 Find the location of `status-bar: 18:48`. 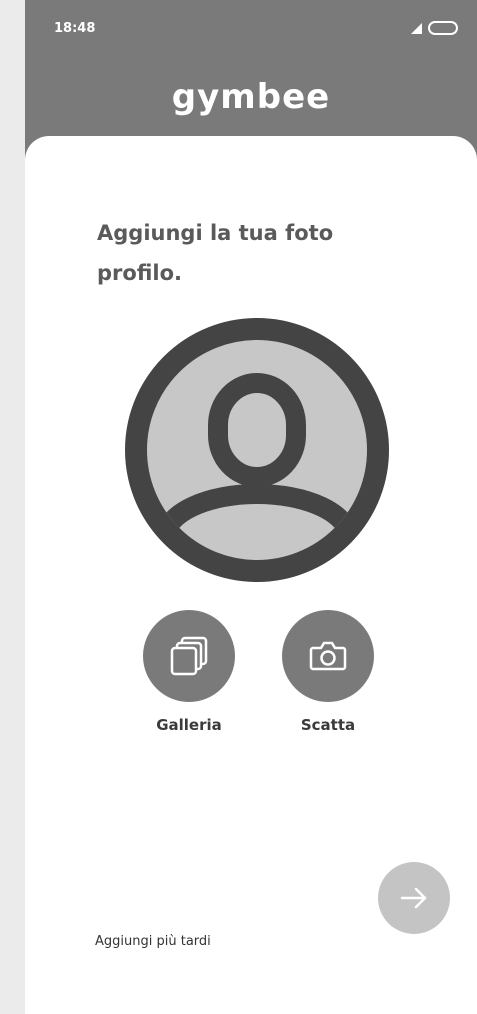

status-bar: 18:48 is located at coordinates (251, 30).